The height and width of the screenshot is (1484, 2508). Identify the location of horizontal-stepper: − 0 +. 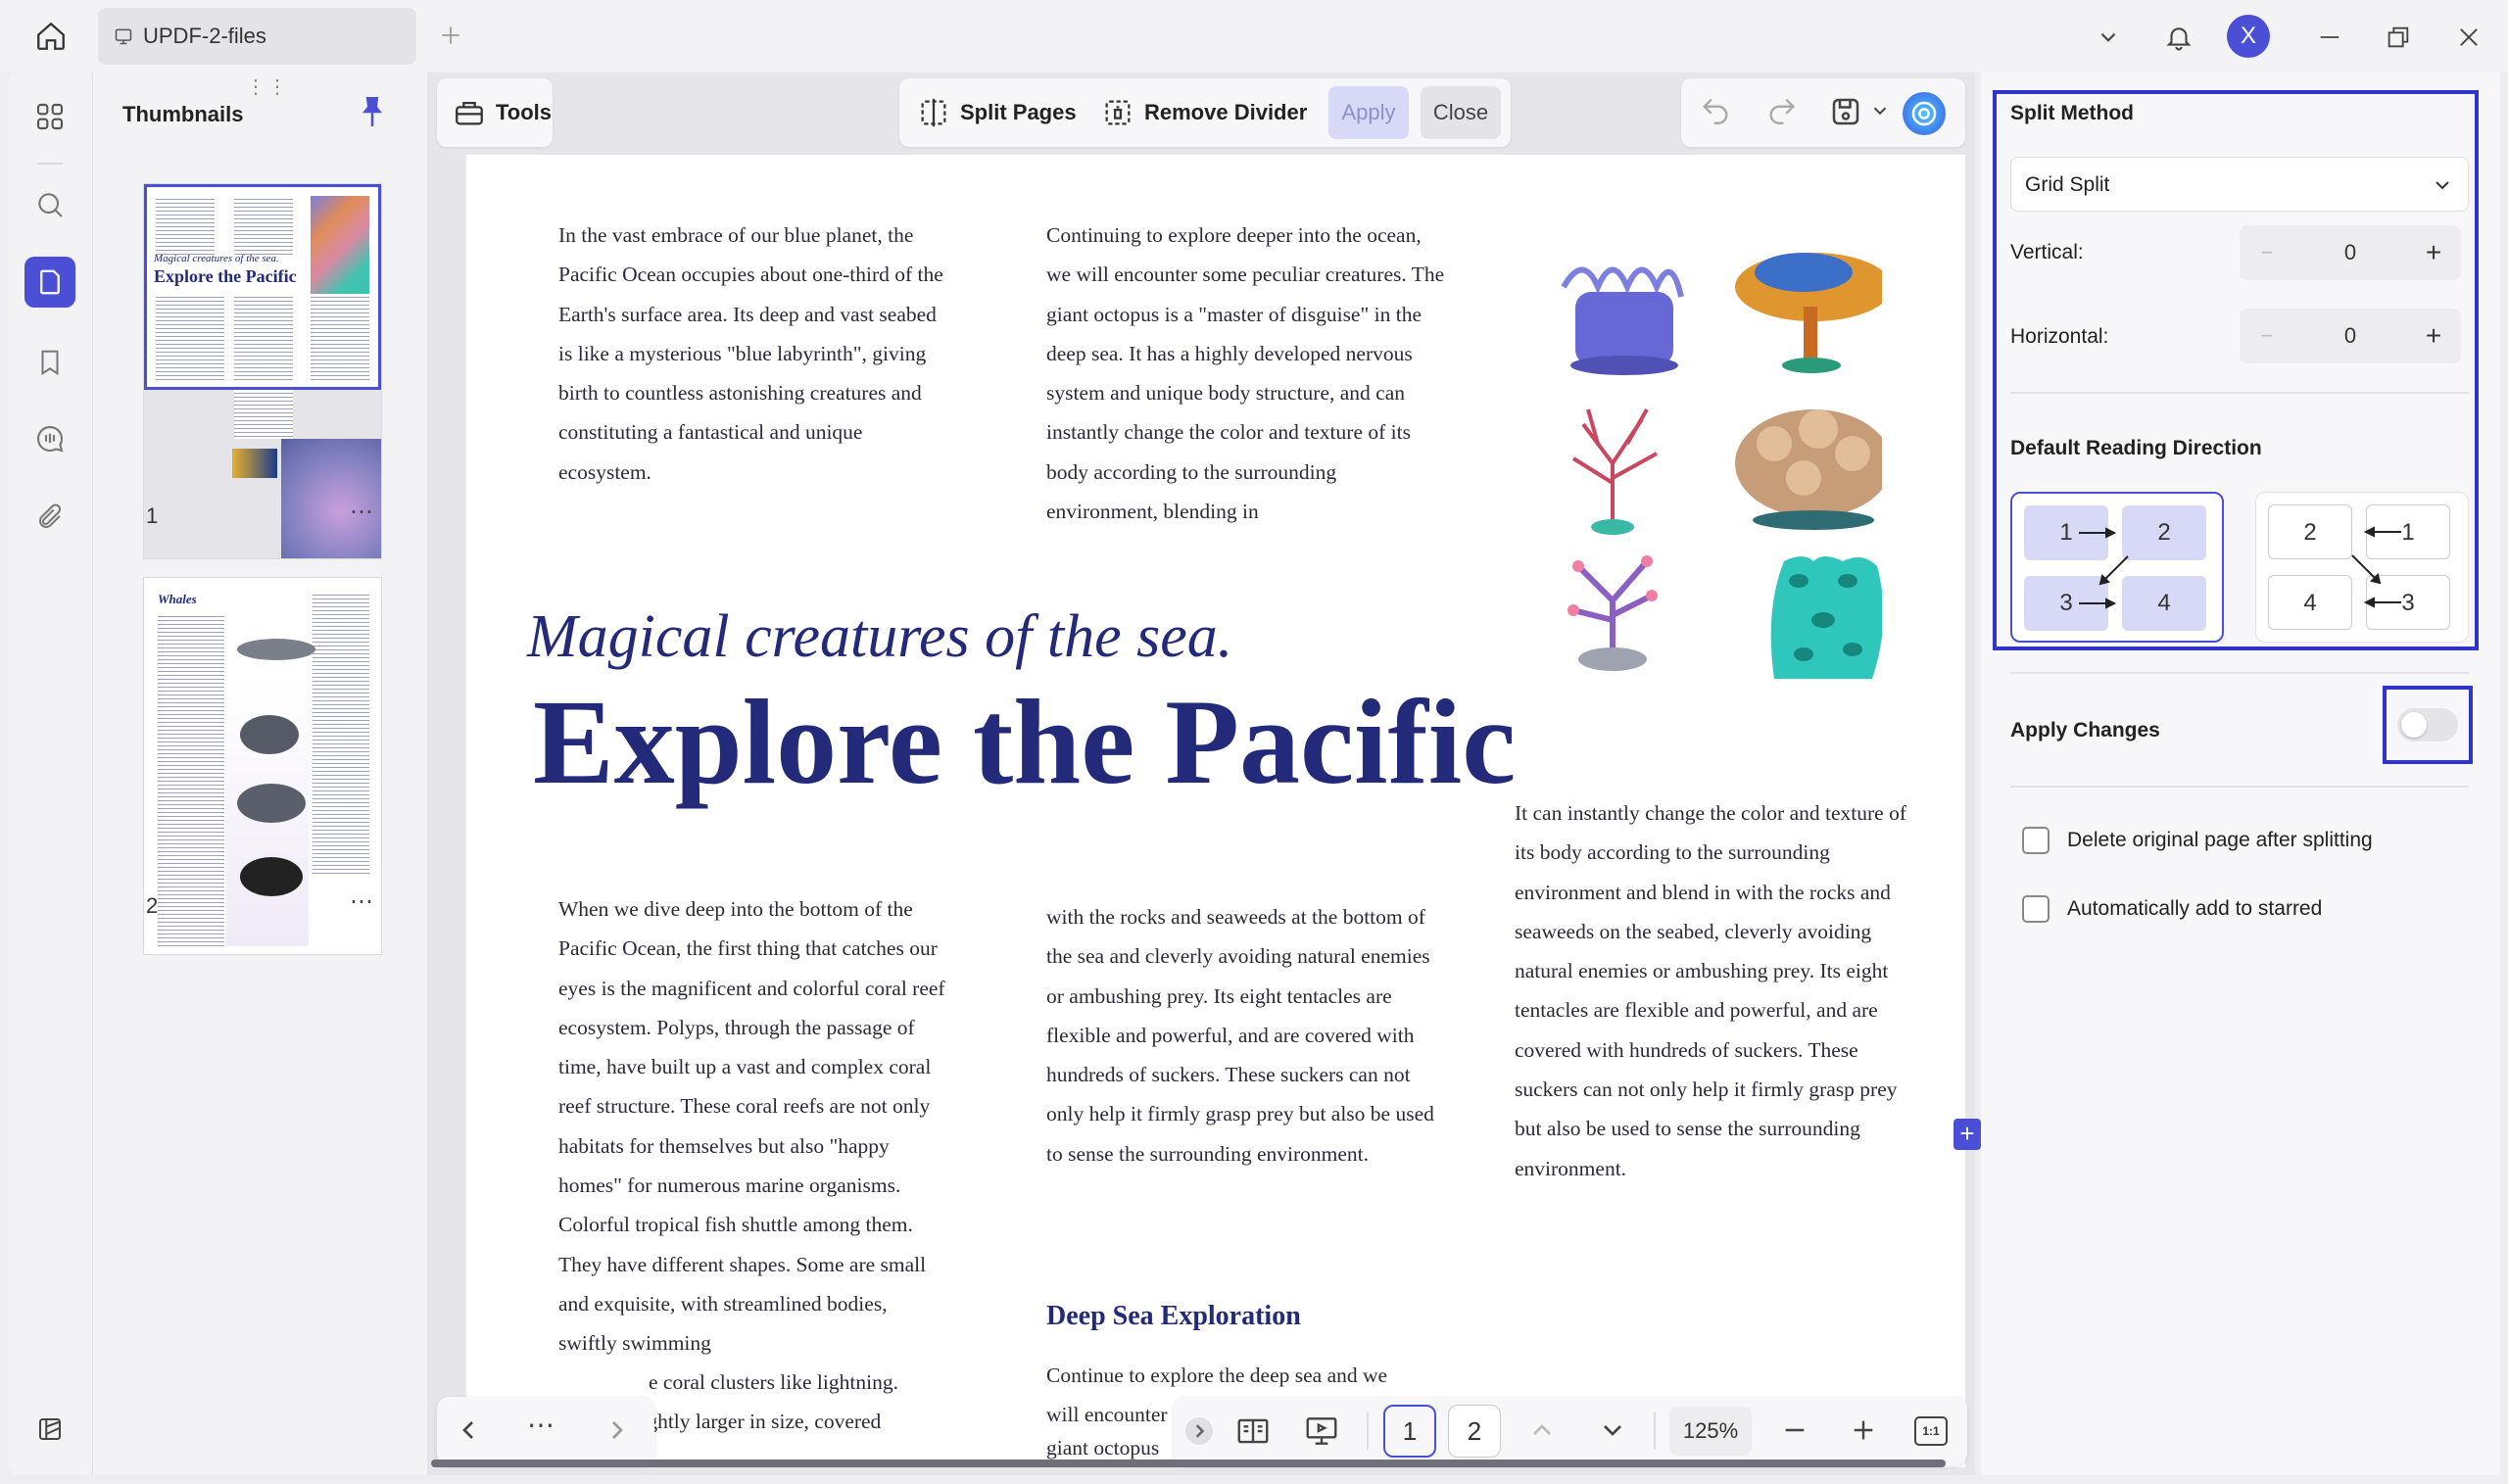
(2350, 336).